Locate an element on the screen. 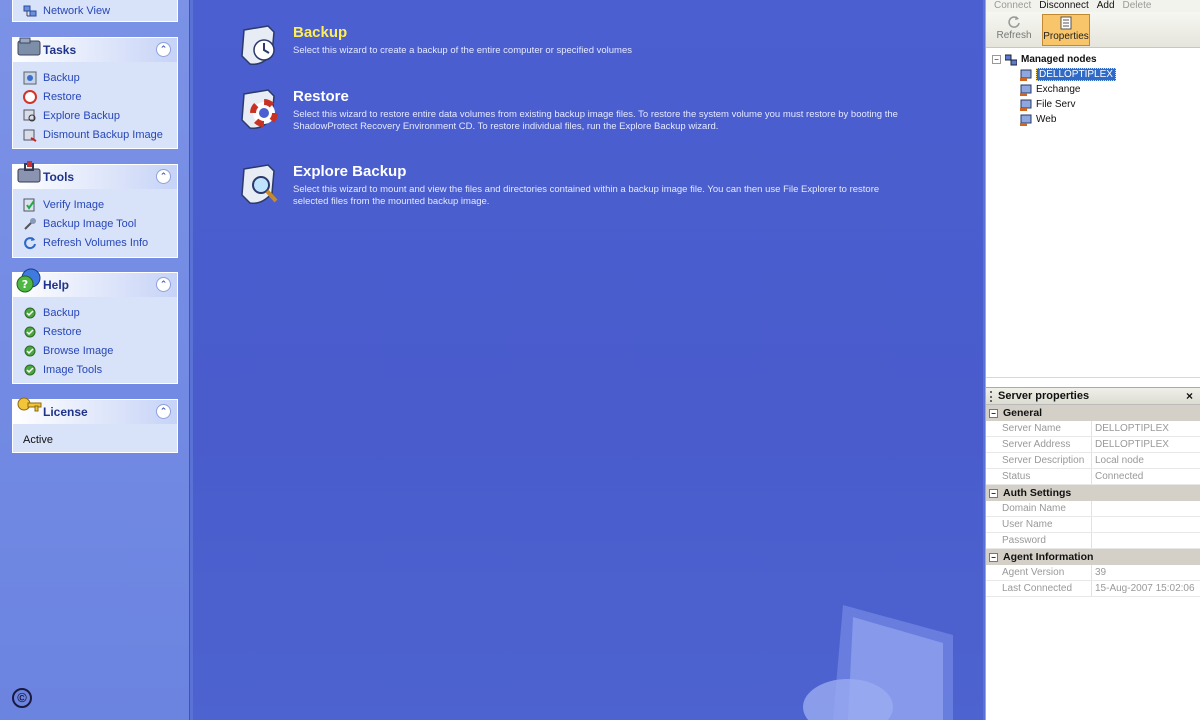 The height and width of the screenshot is (720, 1200). category-agent-label: Agent Information is located at coordinates (1048, 557).